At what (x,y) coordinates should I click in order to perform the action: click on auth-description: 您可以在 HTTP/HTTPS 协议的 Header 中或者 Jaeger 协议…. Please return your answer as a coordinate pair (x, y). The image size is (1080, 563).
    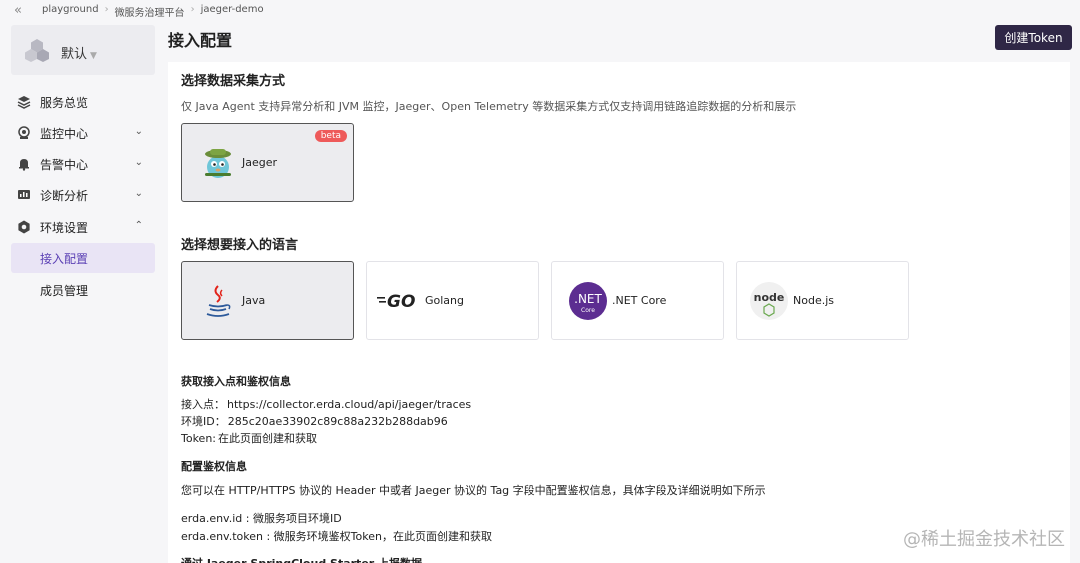
    Looking at the image, I should click on (473, 490).